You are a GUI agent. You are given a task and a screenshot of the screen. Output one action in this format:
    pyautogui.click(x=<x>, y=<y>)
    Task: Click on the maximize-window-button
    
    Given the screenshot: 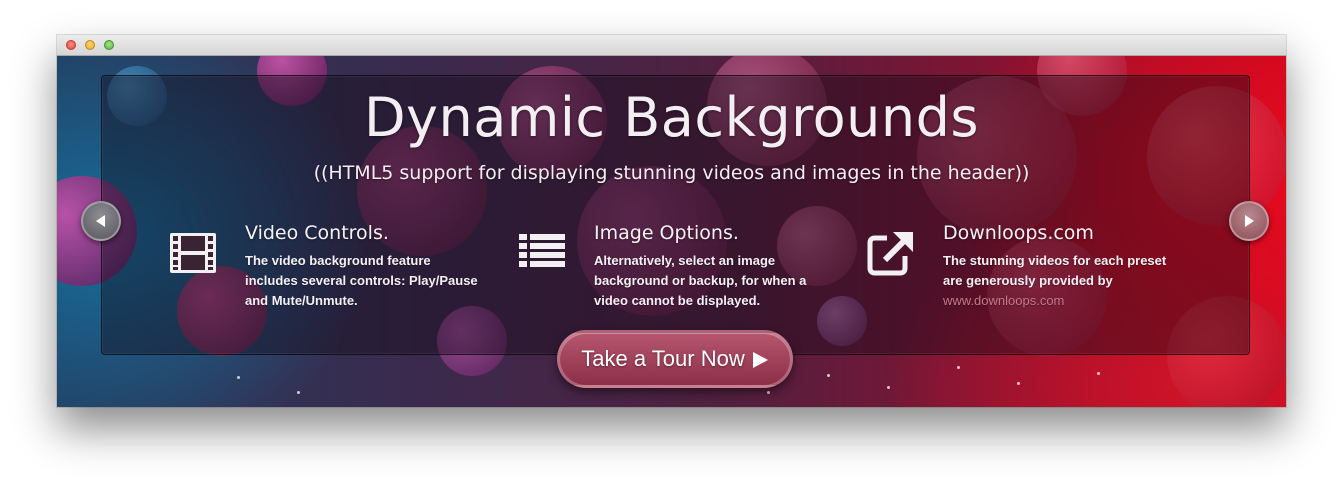 What is the action you would take?
    pyautogui.click(x=109, y=45)
    